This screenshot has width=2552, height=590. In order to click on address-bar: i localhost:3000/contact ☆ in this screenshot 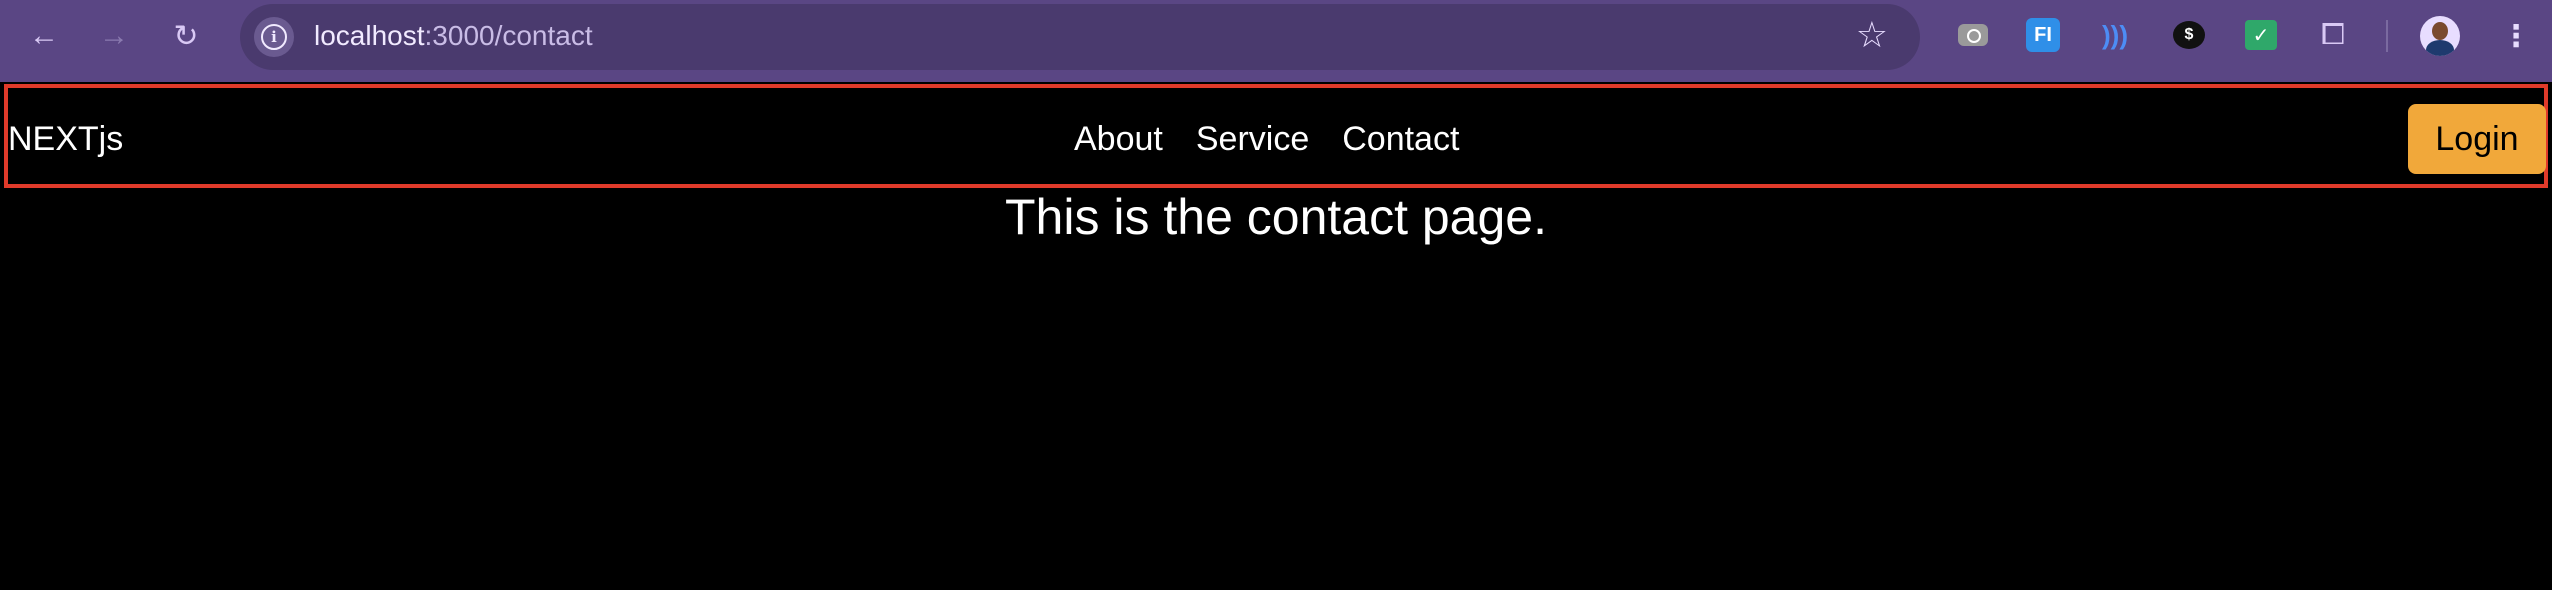, I will do `click(1080, 37)`.